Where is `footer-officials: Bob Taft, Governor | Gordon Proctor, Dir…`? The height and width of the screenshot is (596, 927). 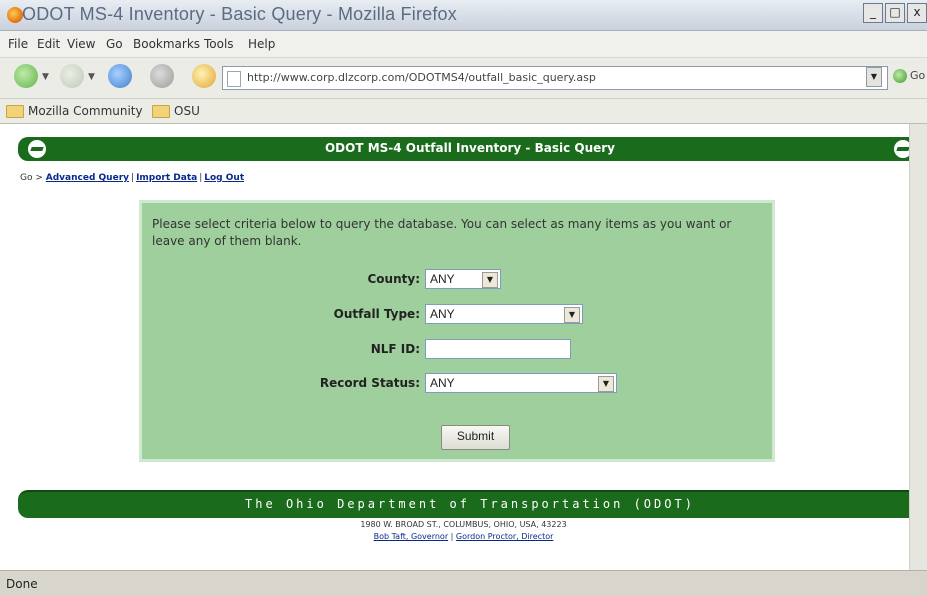 footer-officials: Bob Taft, Governor | Gordon Proctor, Dir… is located at coordinates (463, 536).